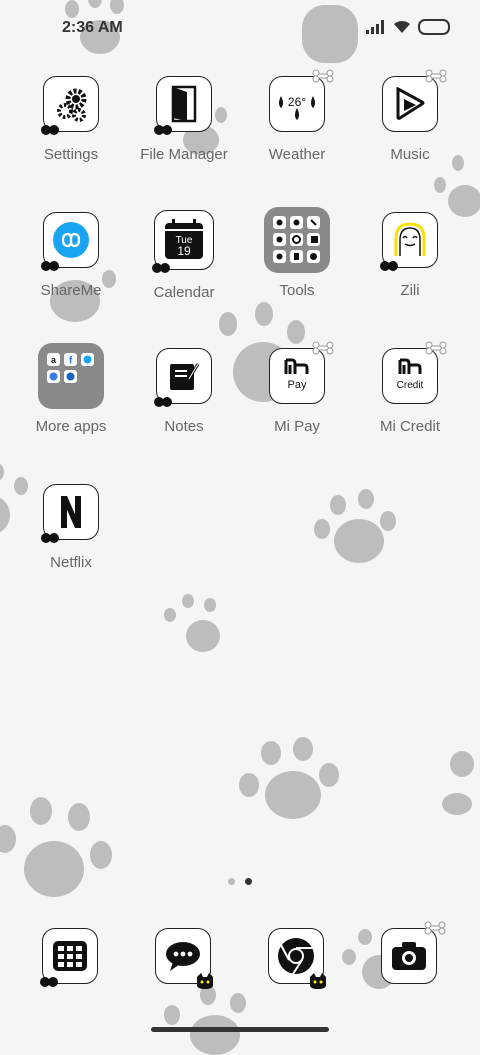  What do you see at coordinates (414, 372) in the screenshot?
I see `mi-credit-icon: Credit` at bounding box center [414, 372].